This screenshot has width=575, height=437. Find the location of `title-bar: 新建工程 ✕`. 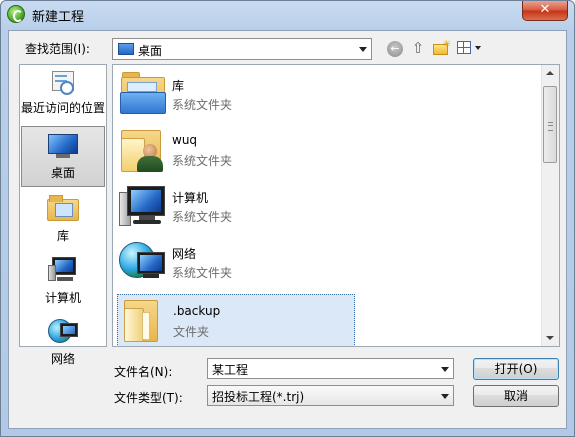

title-bar: 新建工程 ✕ is located at coordinates (287, 14).